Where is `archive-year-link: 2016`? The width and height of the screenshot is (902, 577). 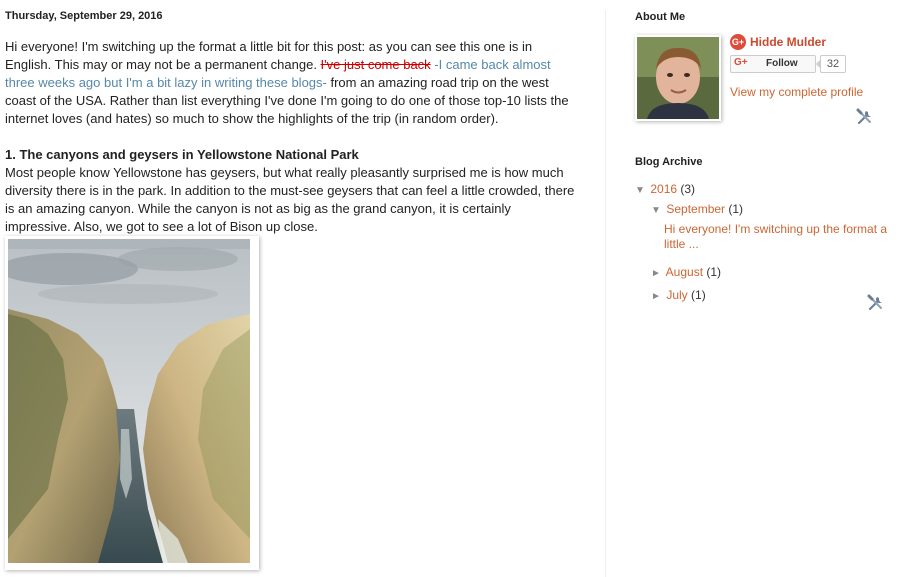
archive-year-link: 2016 is located at coordinates (663, 189).